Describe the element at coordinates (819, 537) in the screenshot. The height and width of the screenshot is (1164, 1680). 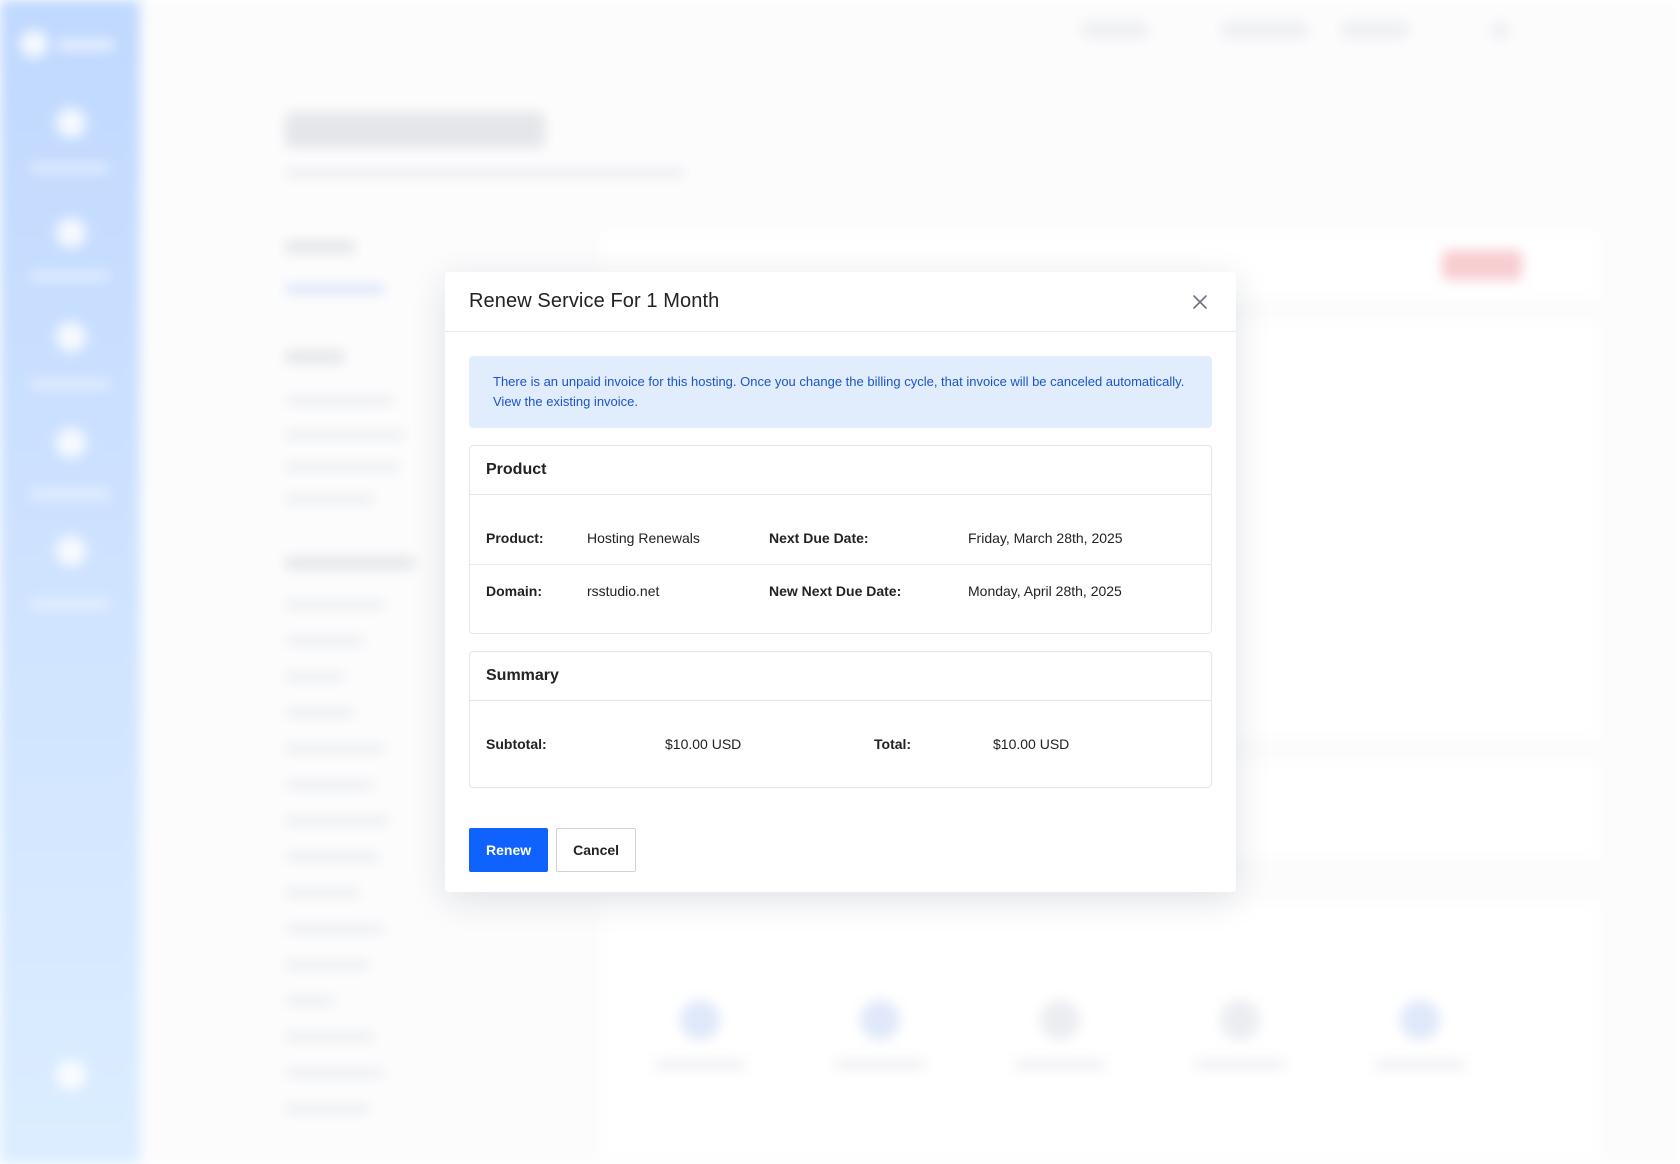
I see `next-due-date-label: Next Due Date:` at that location.